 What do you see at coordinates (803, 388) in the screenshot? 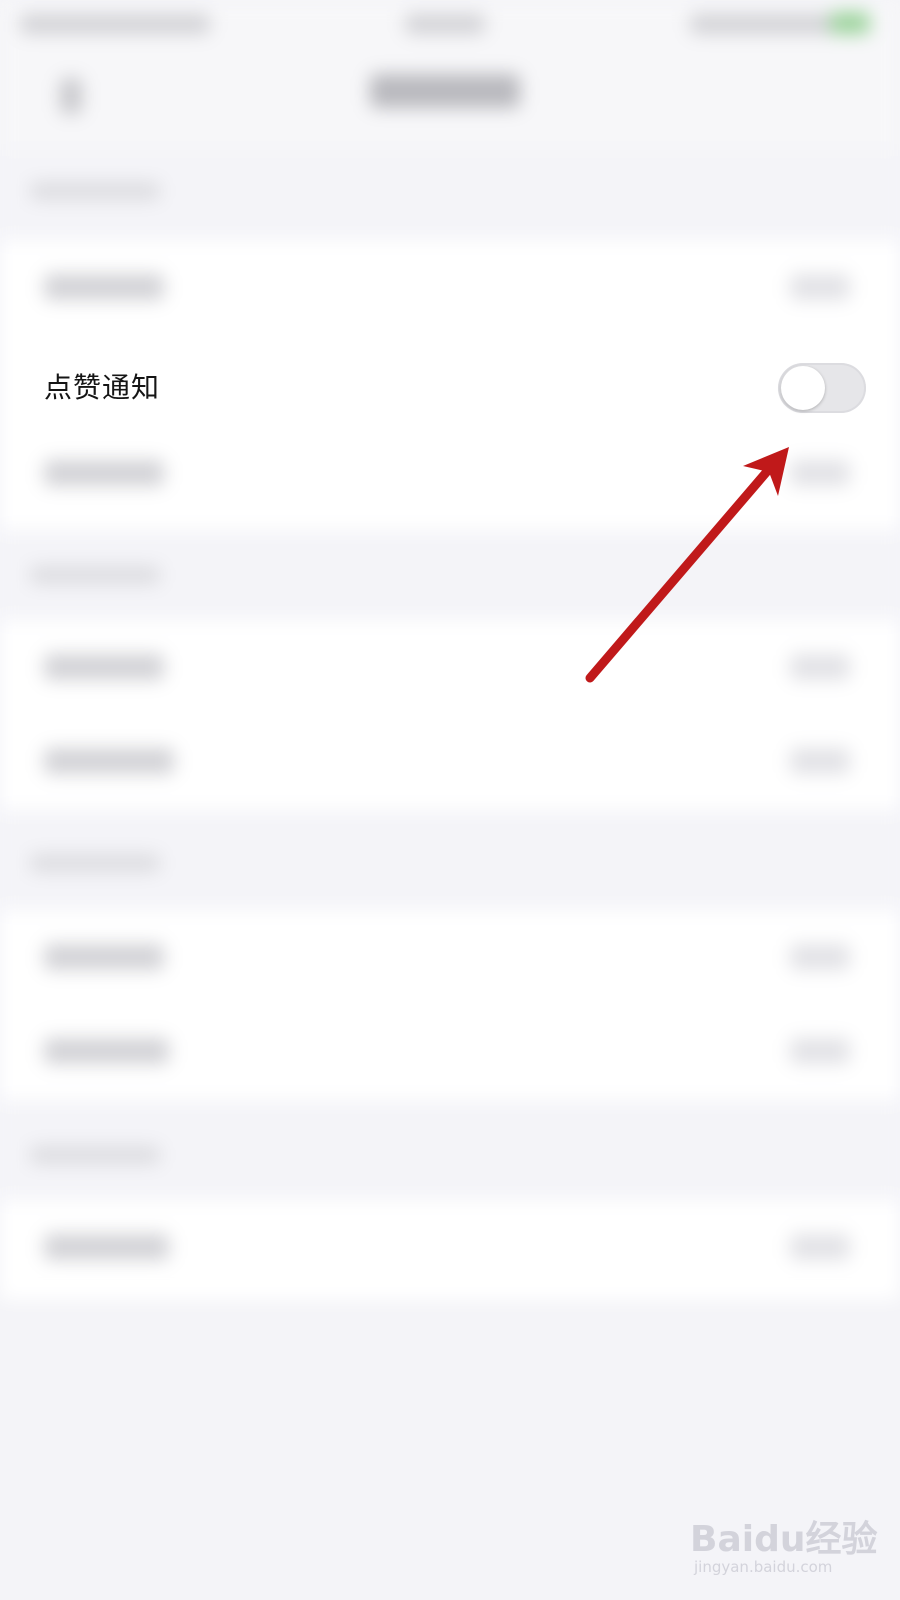
I see `toggle-knob` at bounding box center [803, 388].